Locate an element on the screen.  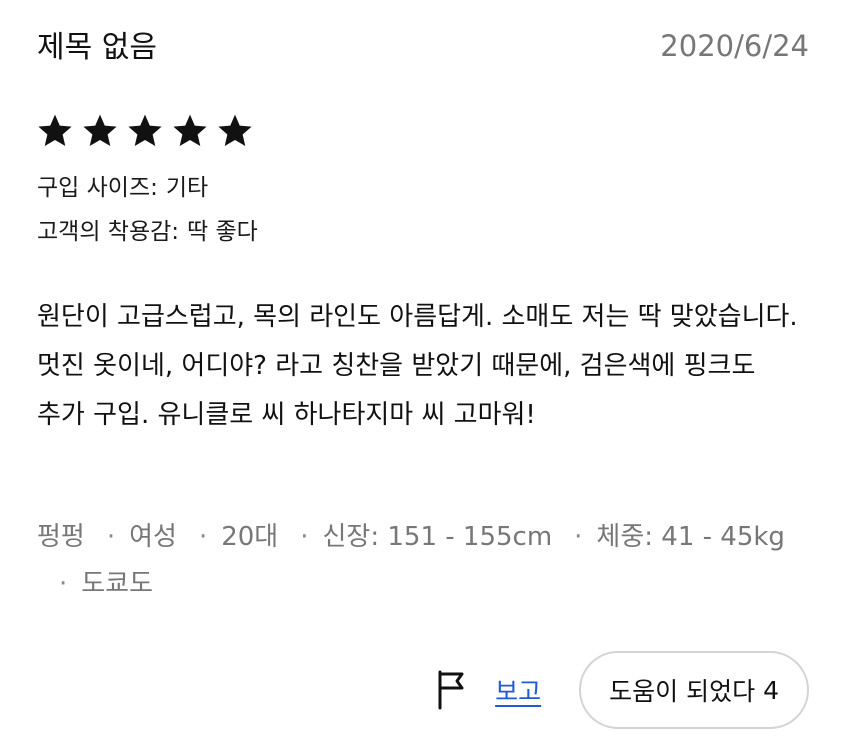
reviewer-height: 신장: 151 - 155cm is located at coordinates (437, 537).